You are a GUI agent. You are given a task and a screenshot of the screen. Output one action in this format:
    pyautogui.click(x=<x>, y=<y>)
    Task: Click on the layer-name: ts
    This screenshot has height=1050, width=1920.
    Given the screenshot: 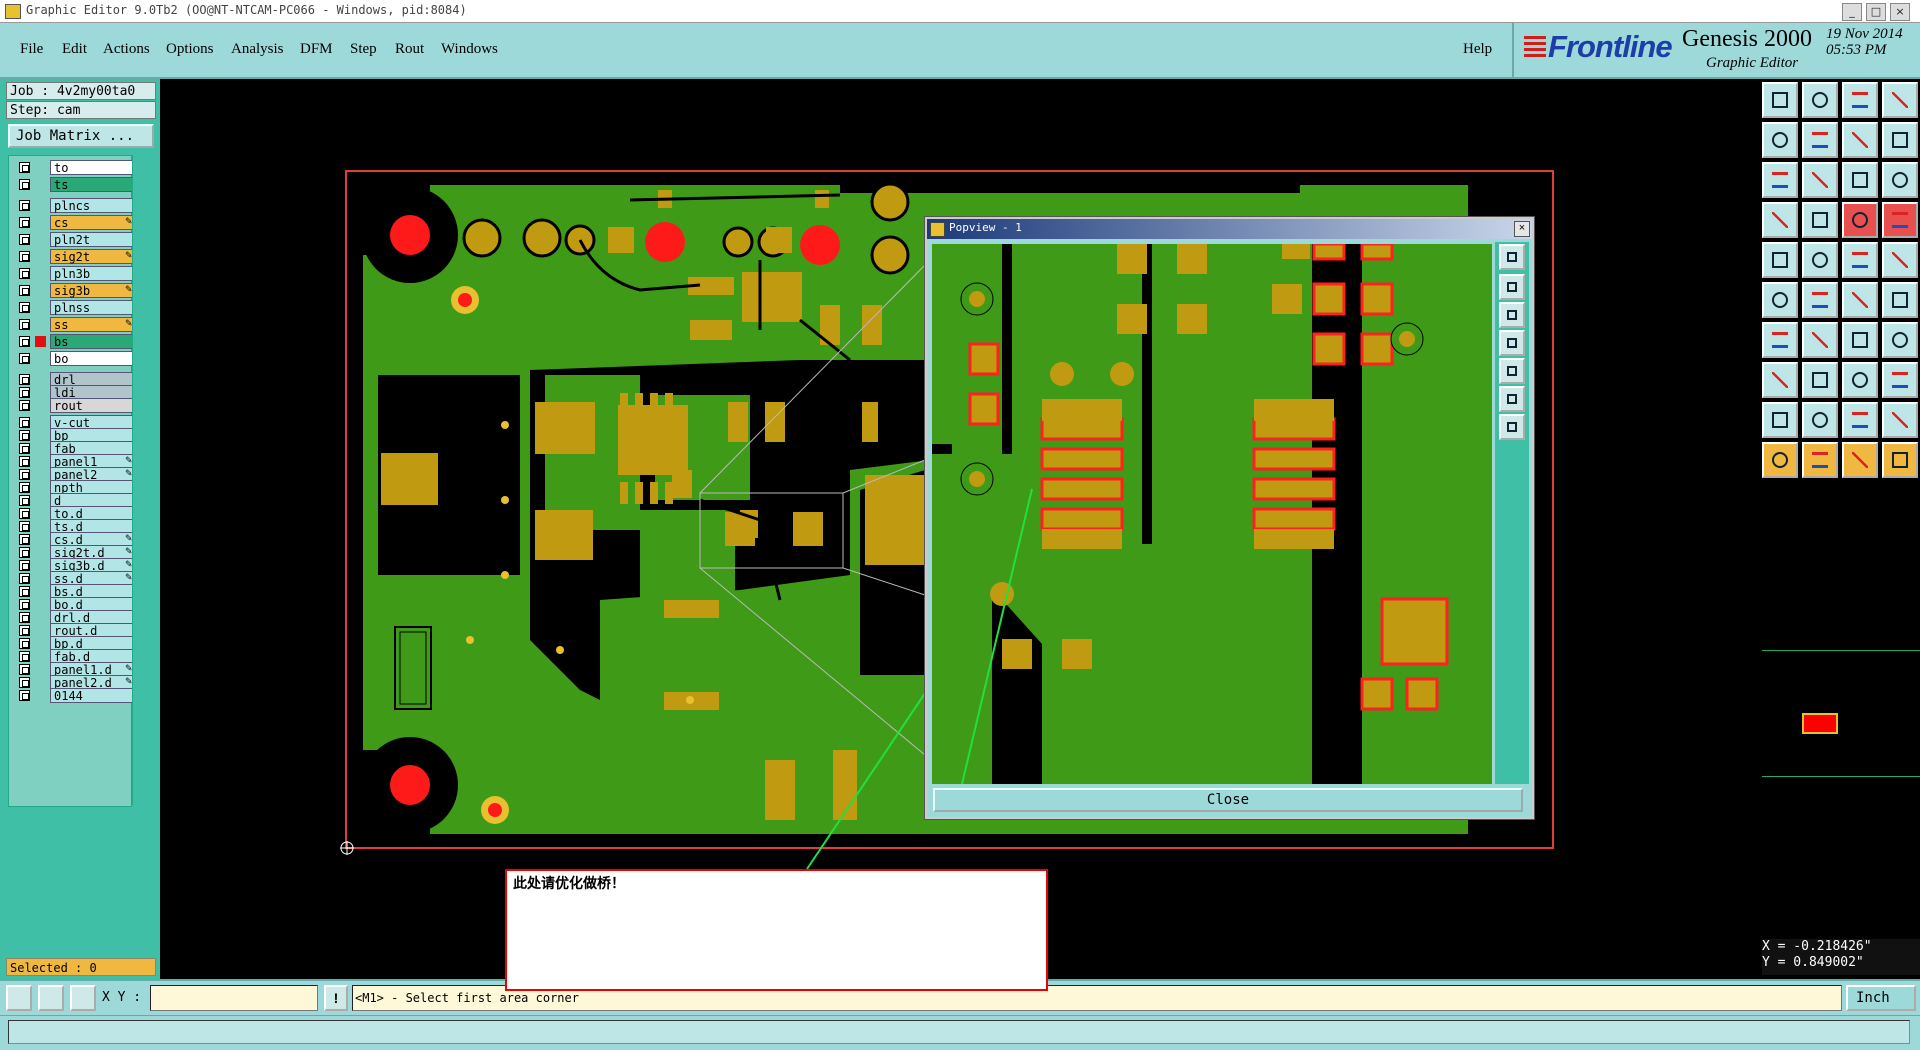 What is the action you would take?
    pyautogui.click(x=92, y=184)
    